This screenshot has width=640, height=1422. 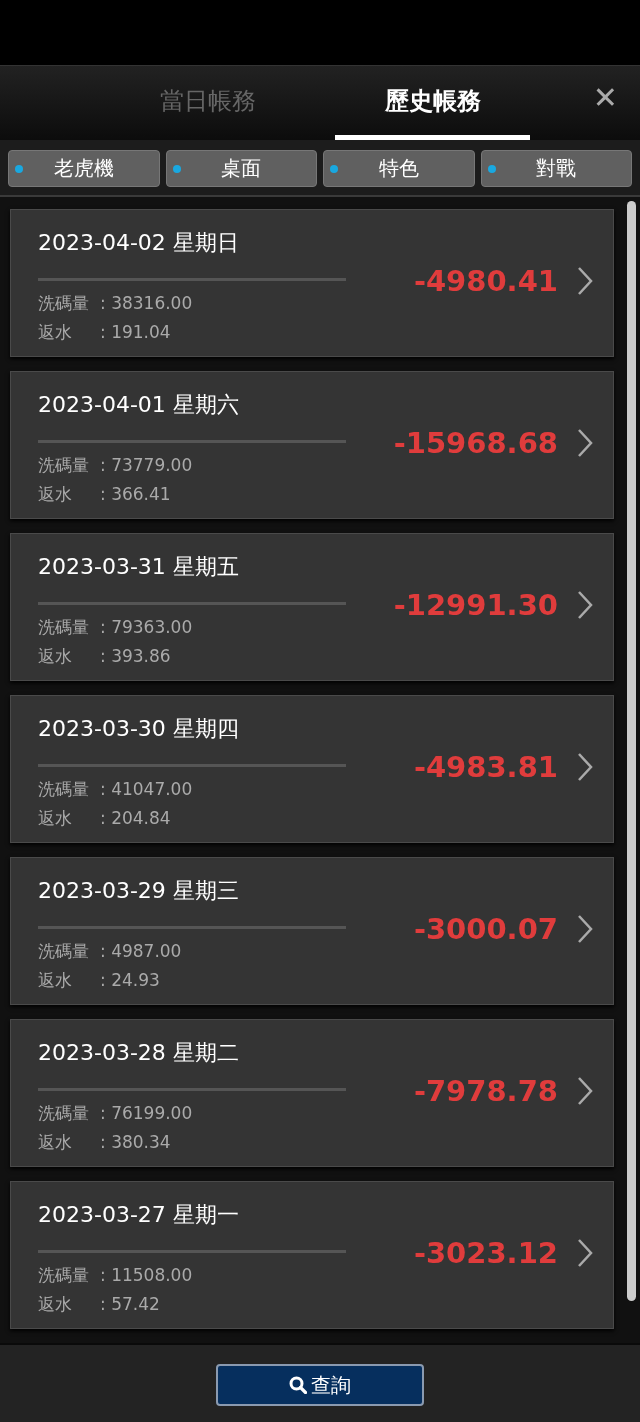 What do you see at coordinates (138, 891) in the screenshot?
I see `record-date: 2023-03-29 星期三` at bounding box center [138, 891].